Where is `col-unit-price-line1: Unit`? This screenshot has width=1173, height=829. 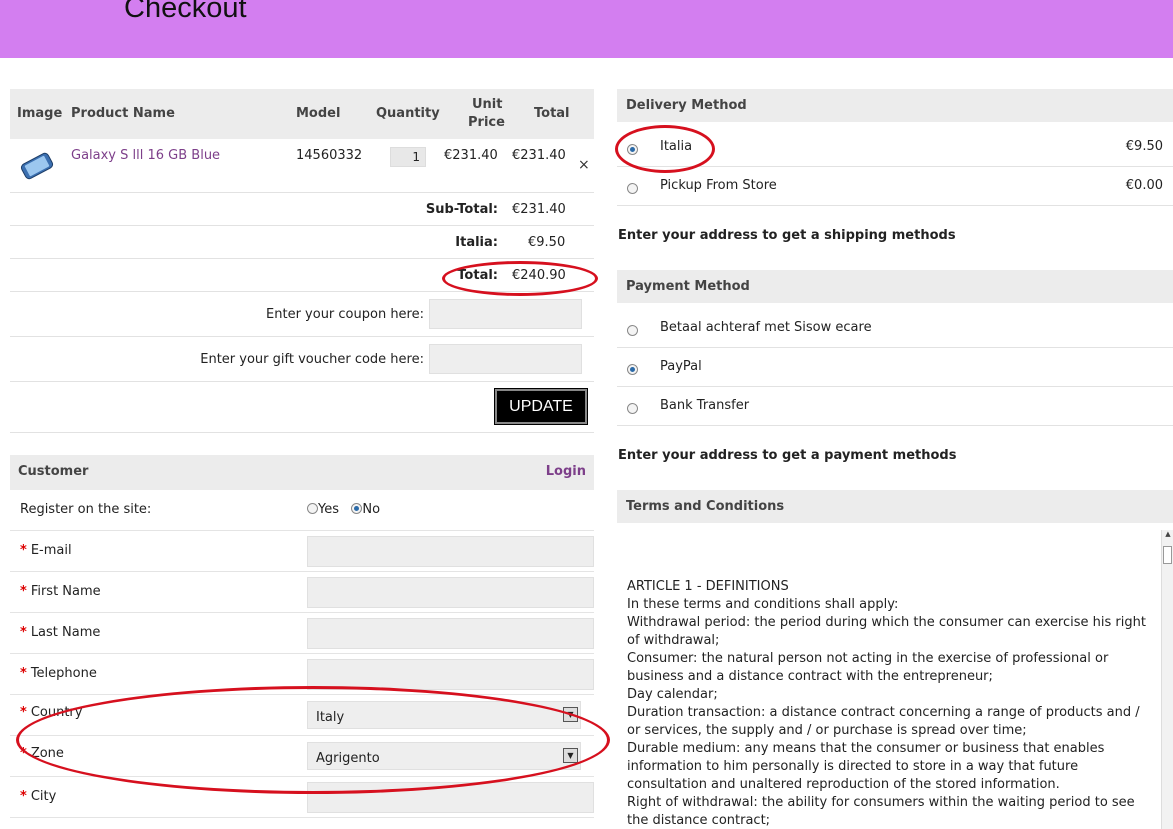
col-unit-price-line1: Unit is located at coordinates (487, 104).